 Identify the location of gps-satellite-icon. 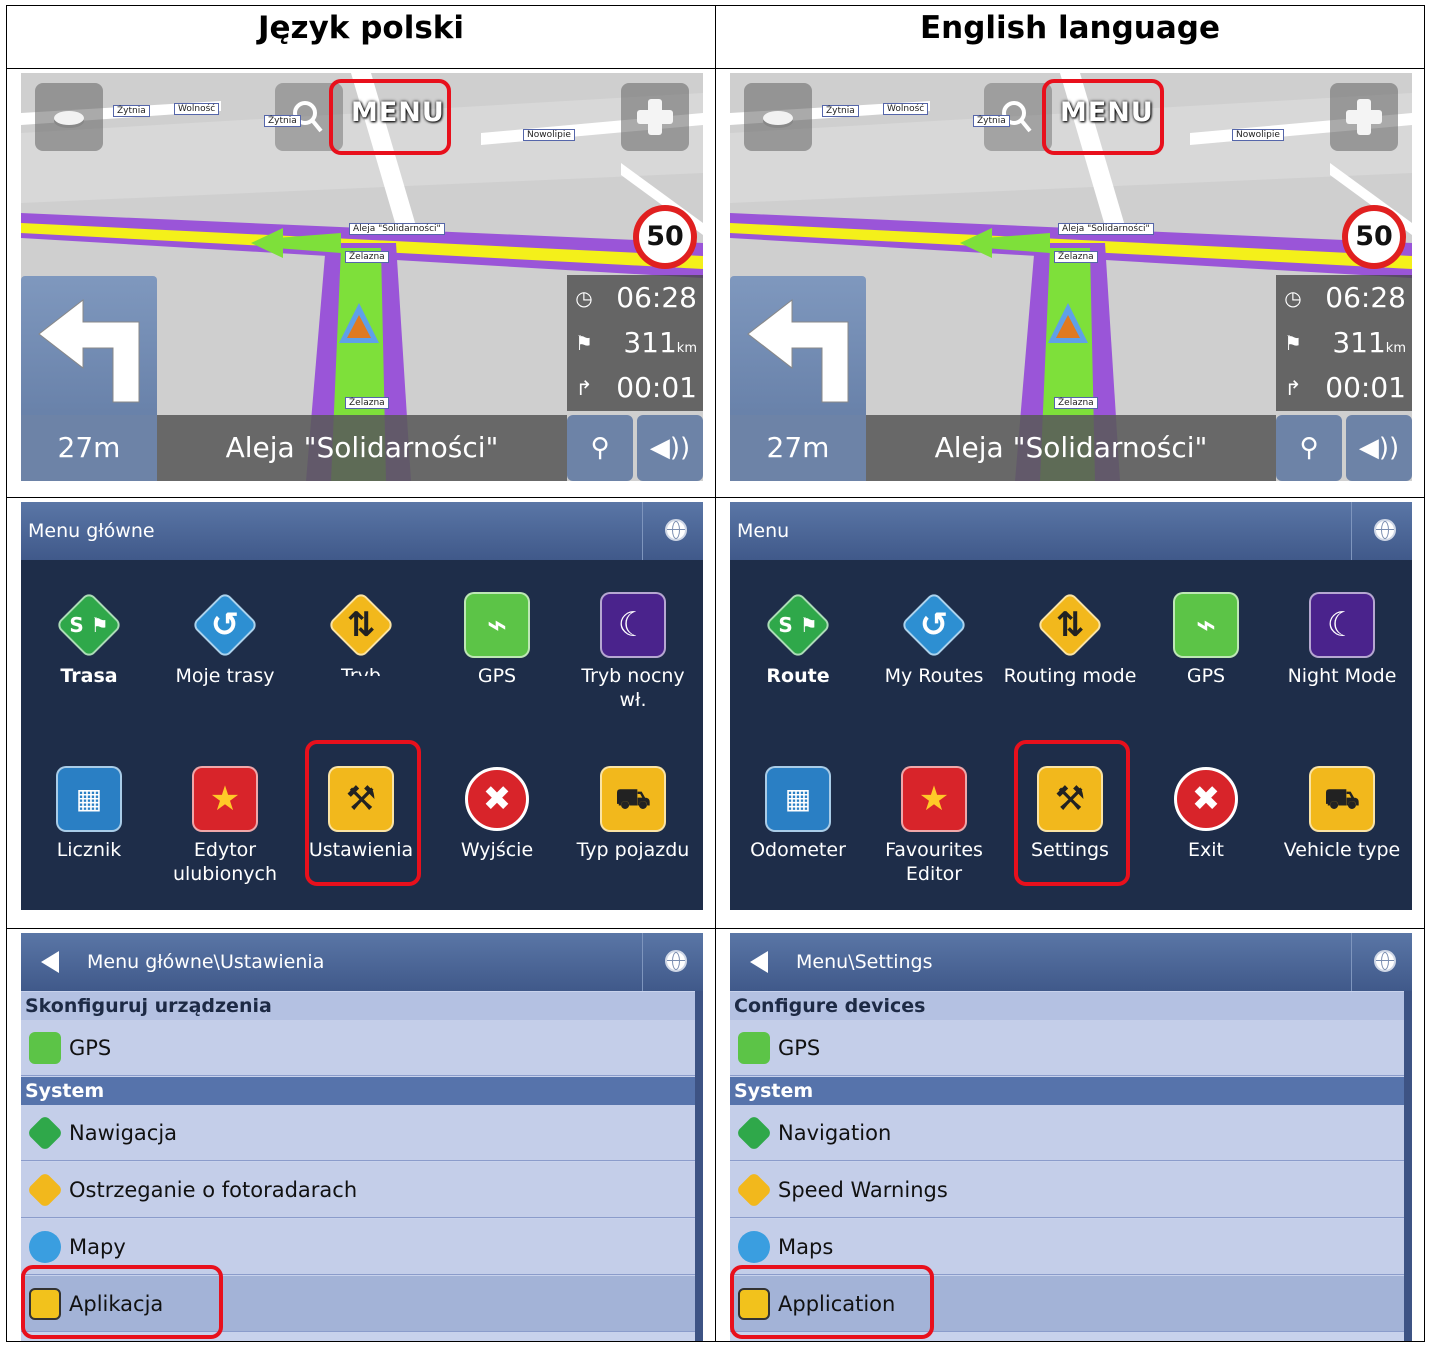
(45, 1048).